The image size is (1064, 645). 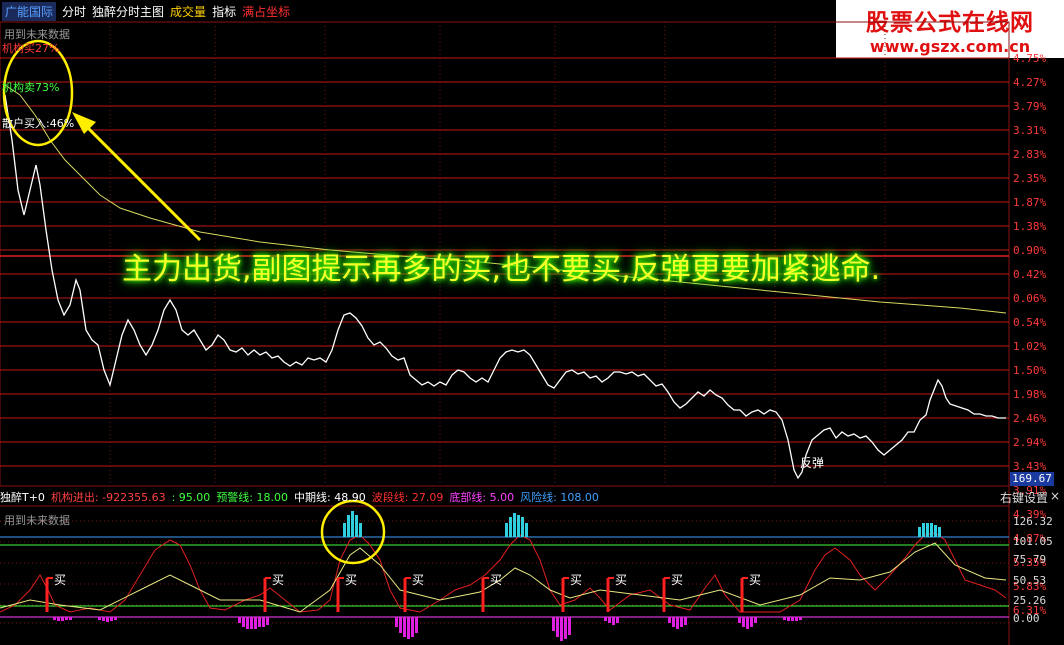 What do you see at coordinates (31, 87) in the screenshot?
I see `inst-sell-label: 机构卖73%` at bounding box center [31, 87].